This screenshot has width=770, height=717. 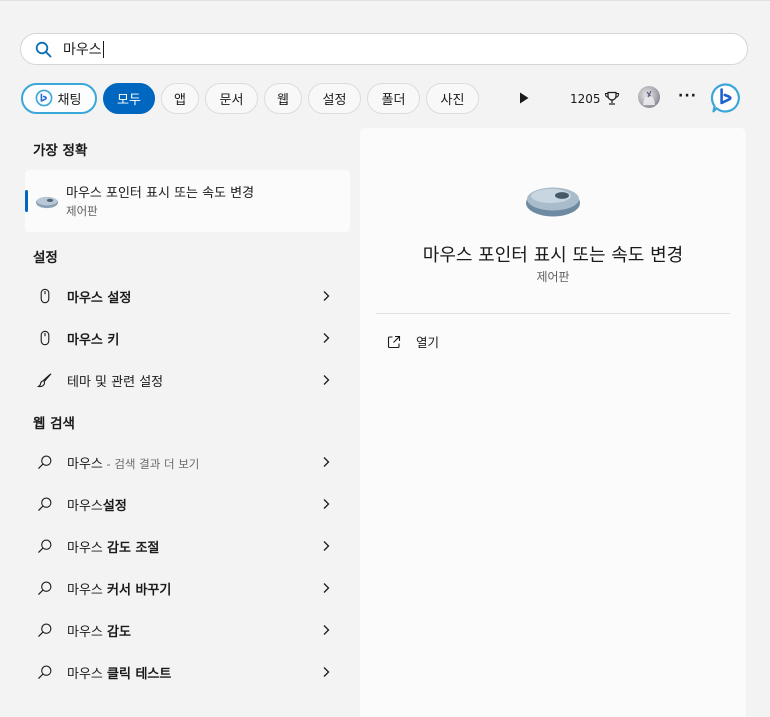 I want to click on filter-web-tab: 웹, so click(x=283, y=98).